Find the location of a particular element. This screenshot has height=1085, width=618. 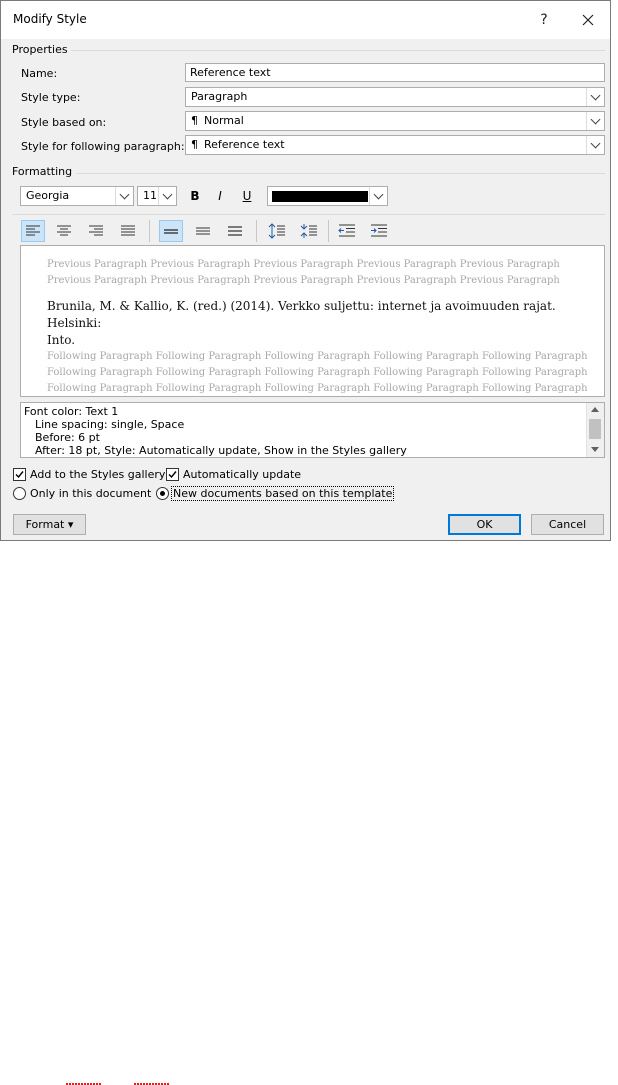

font-color-select is located at coordinates (327, 196).